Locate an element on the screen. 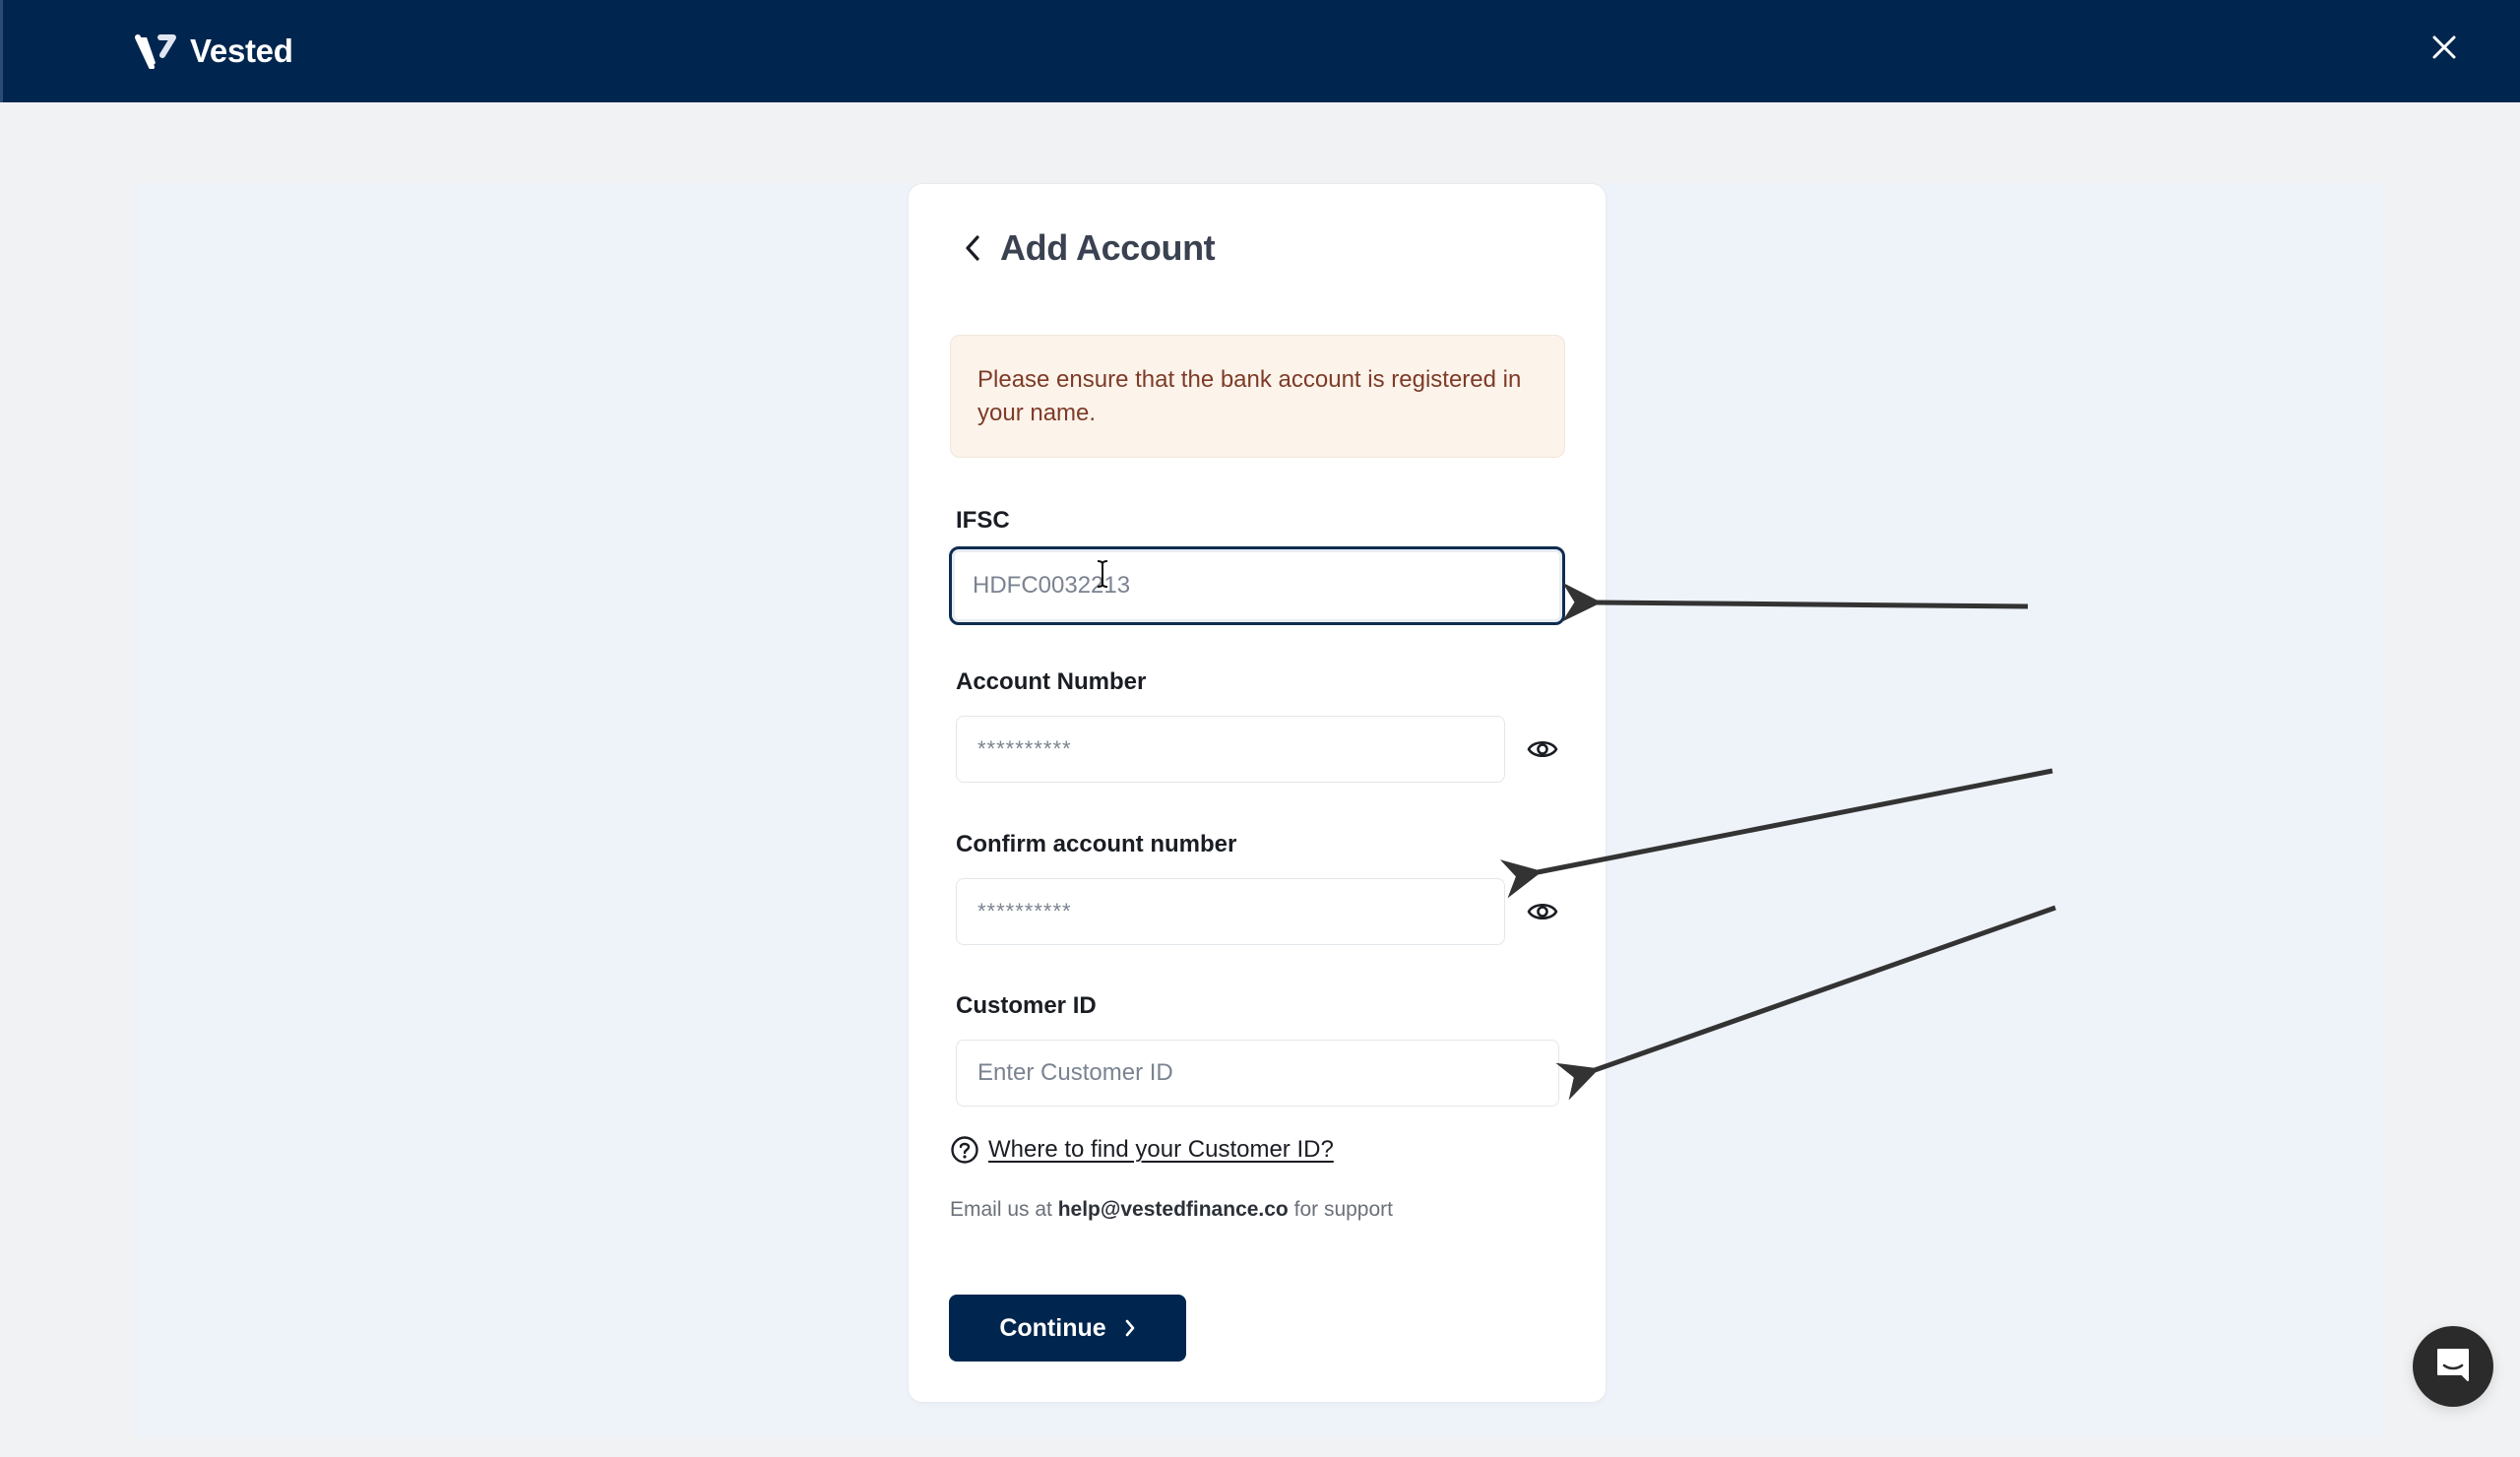 This screenshot has width=2520, height=1457. chevron-left-icon is located at coordinates (972, 248).